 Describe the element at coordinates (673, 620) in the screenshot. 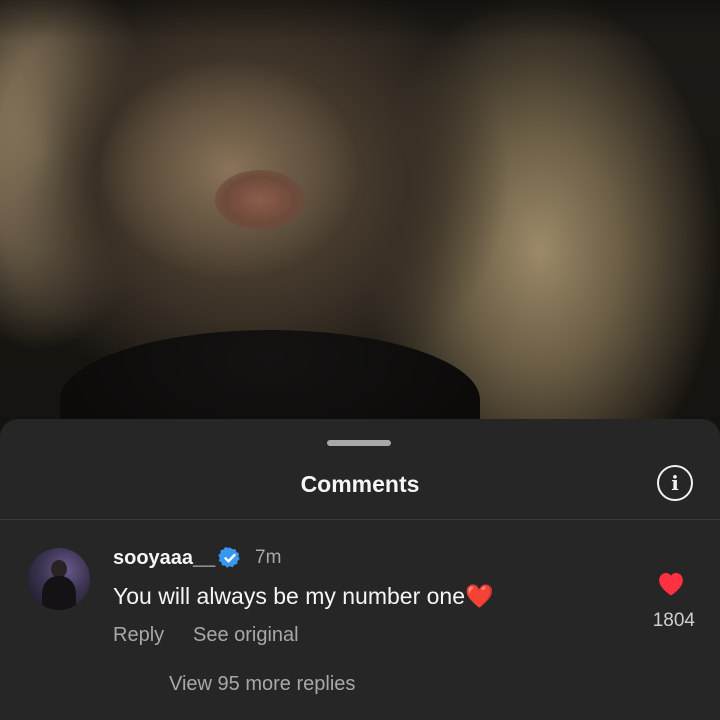

I see `like-count: 1804` at that location.